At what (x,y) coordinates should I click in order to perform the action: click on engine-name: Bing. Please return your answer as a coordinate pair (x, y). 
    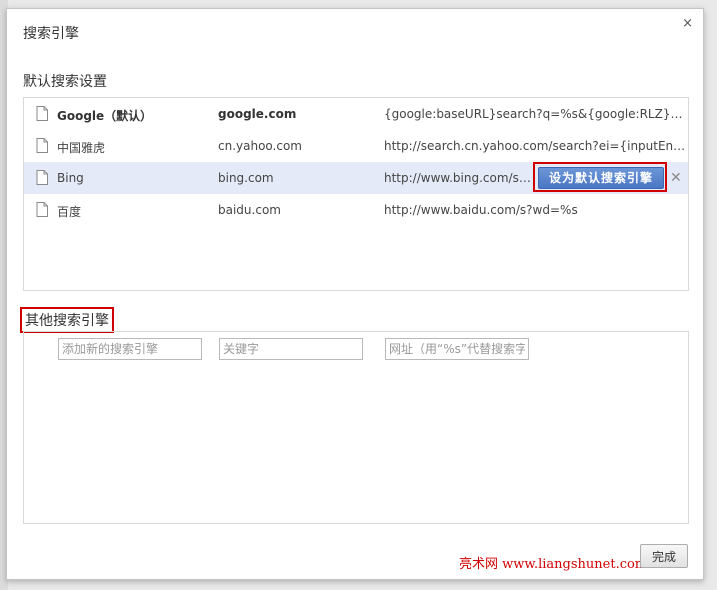
    Looking at the image, I should click on (70, 178).